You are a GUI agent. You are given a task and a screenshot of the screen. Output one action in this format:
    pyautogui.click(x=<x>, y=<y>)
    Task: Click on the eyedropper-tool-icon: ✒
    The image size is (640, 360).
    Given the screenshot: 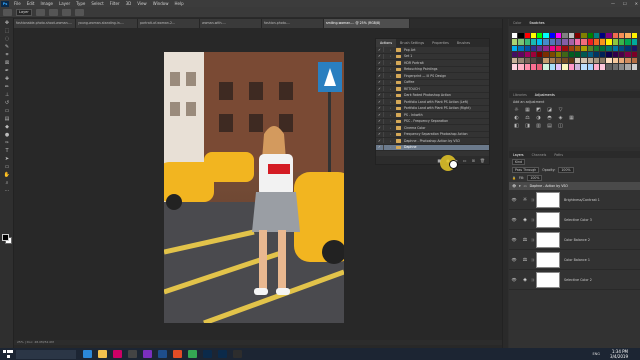 What is the action you would take?
    pyautogui.click(x=7, y=70)
    